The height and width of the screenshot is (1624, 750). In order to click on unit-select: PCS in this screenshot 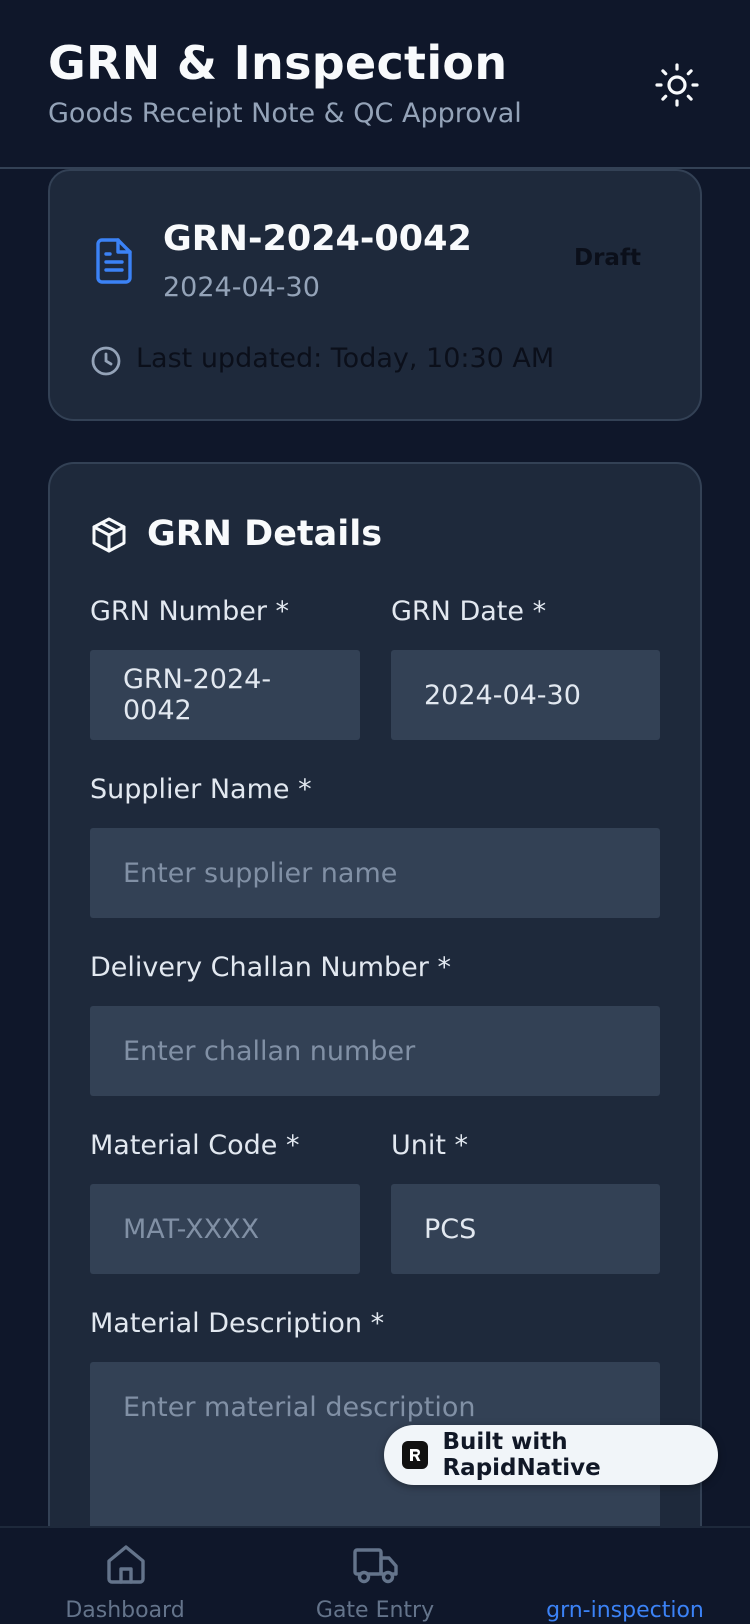, I will do `click(525, 1229)`.